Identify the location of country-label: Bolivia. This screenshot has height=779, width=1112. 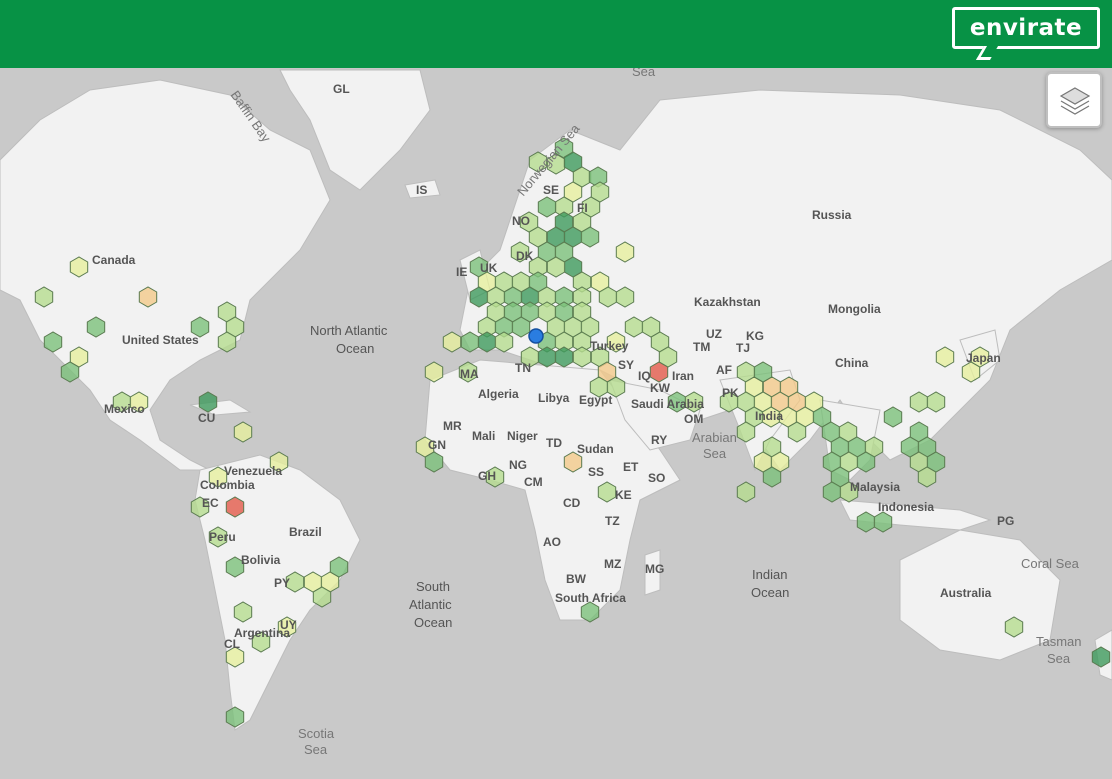
(261, 560).